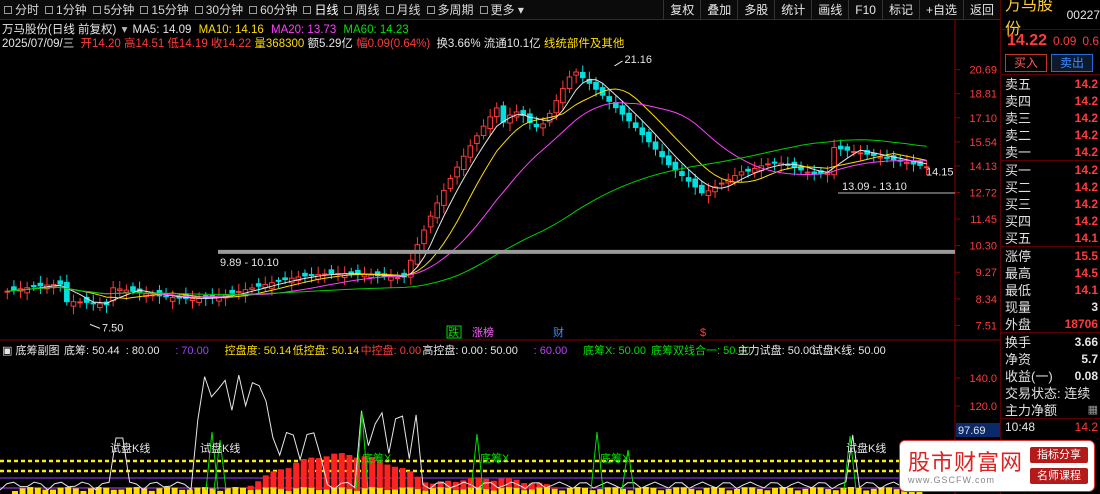 This screenshot has height=494, width=1100. I want to click on toolbar-button: 多股, so click(755, 10).